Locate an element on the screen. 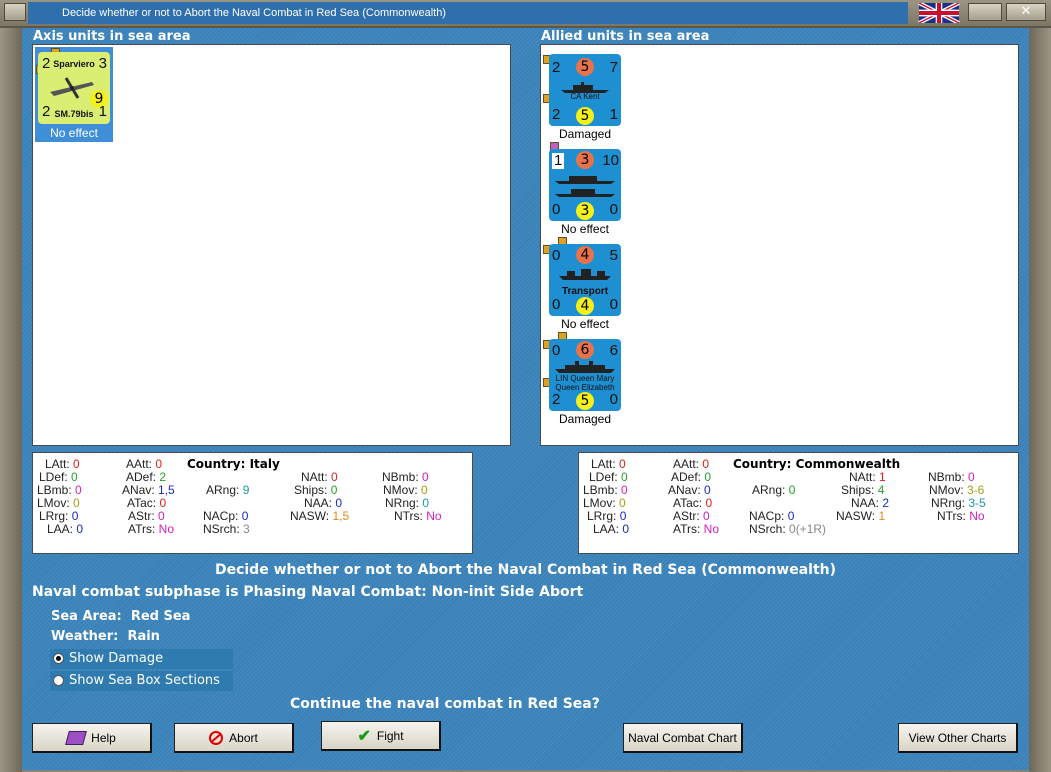  axis-heading: Axis units in sea area is located at coordinates (112, 36).